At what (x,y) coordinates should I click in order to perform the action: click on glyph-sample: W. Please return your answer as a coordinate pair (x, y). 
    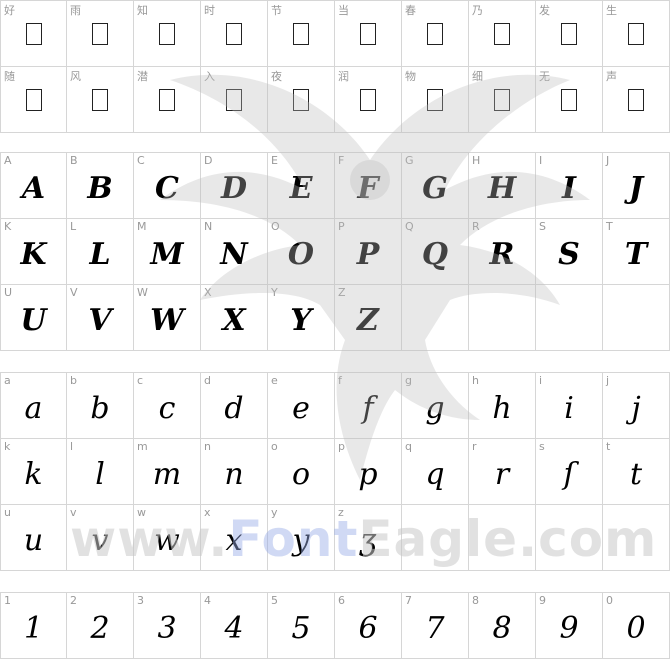
    Looking at the image, I should click on (167, 320).